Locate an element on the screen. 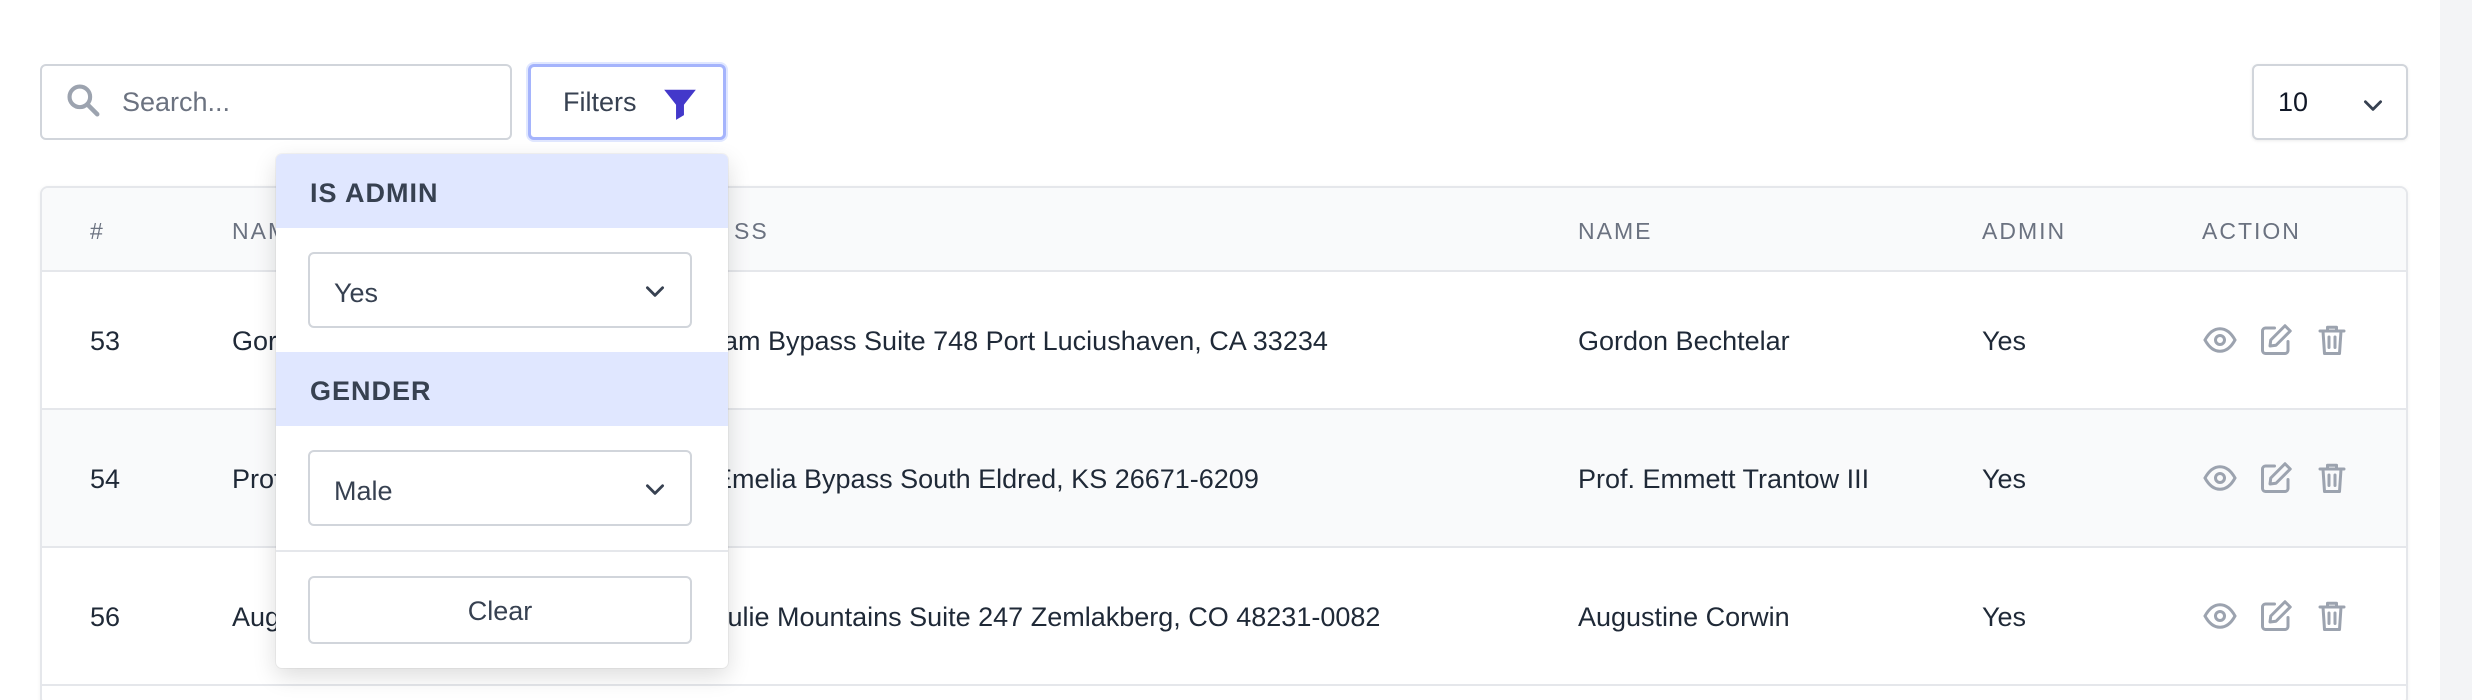  search-icon is located at coordinates (83, 102).